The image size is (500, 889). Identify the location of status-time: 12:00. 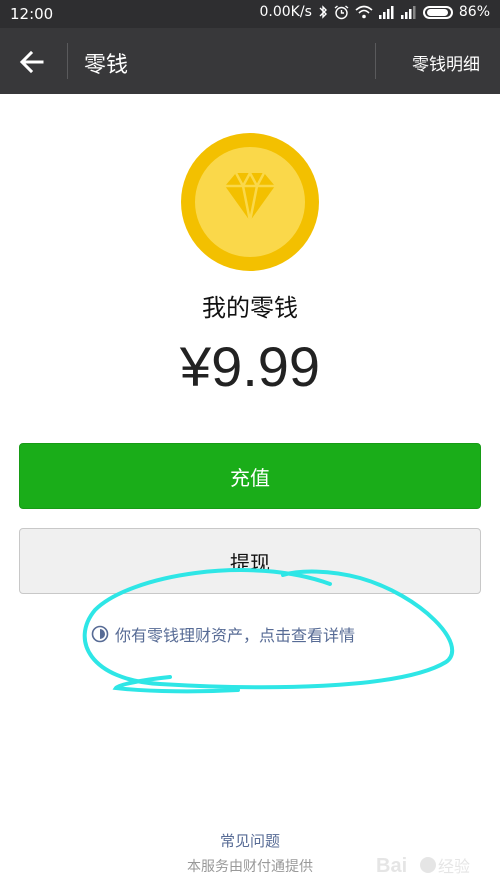
(32, 14).